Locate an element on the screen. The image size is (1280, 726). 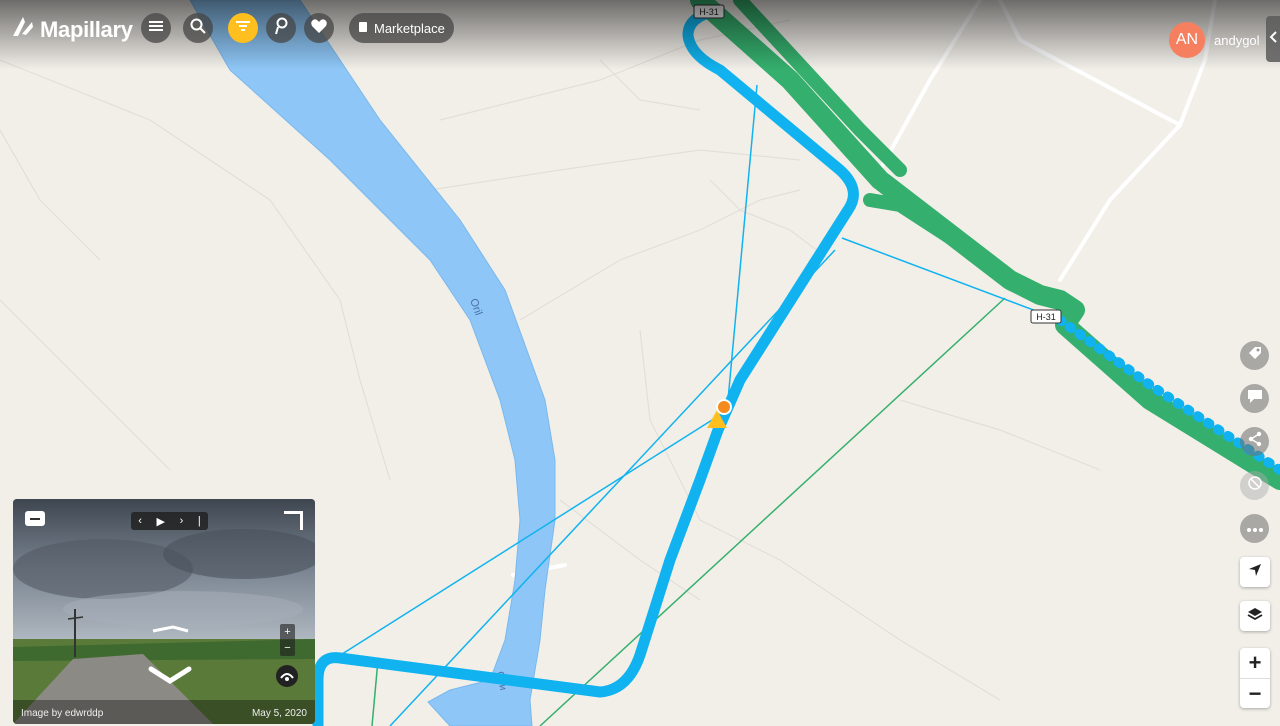
viewer-zoom-in: + is located at coordinates (287, 632).